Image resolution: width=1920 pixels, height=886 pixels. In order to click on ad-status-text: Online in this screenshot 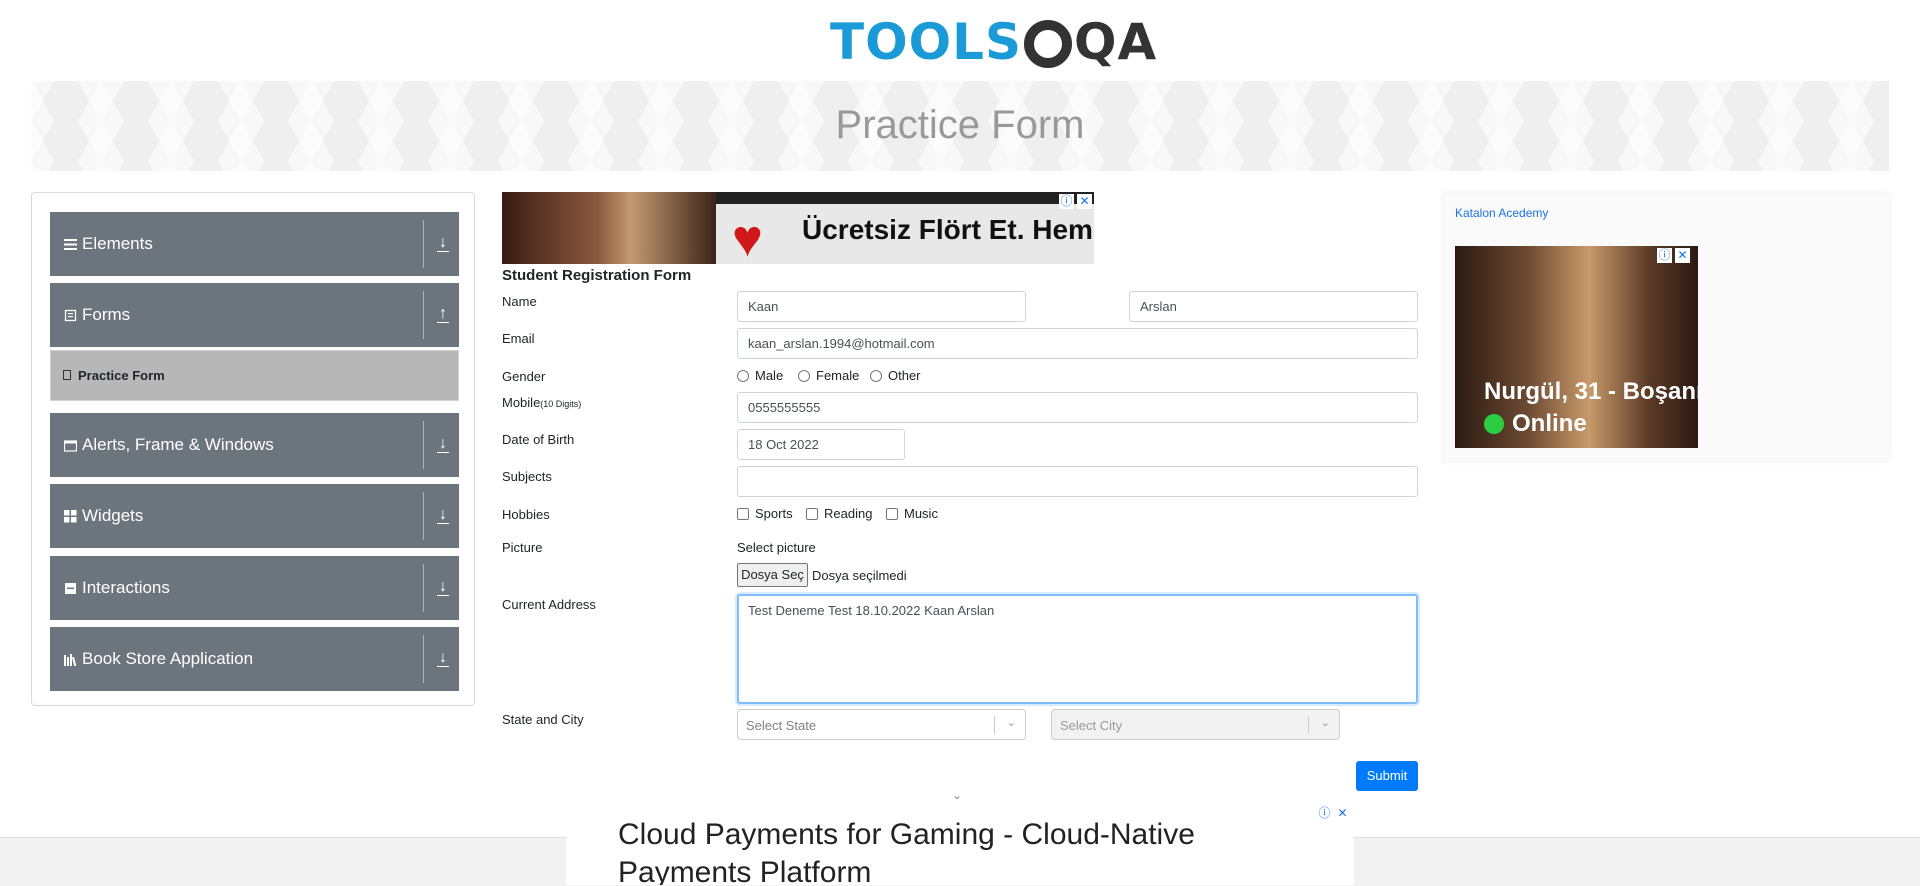, I will do `click(1549, 423)`.